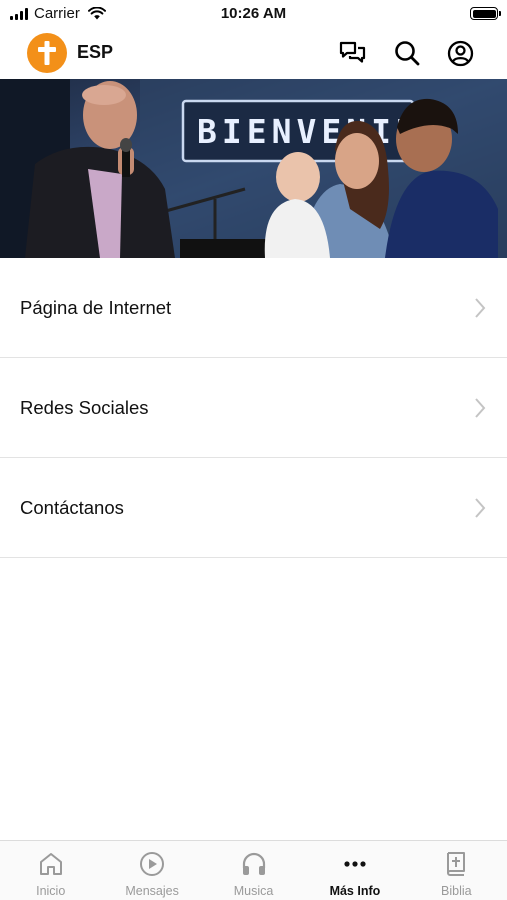 This screenshot has height=900, width=507. Describe the element at coordinates (50, 864) in the screenshot. I see `home-icon` at that location.